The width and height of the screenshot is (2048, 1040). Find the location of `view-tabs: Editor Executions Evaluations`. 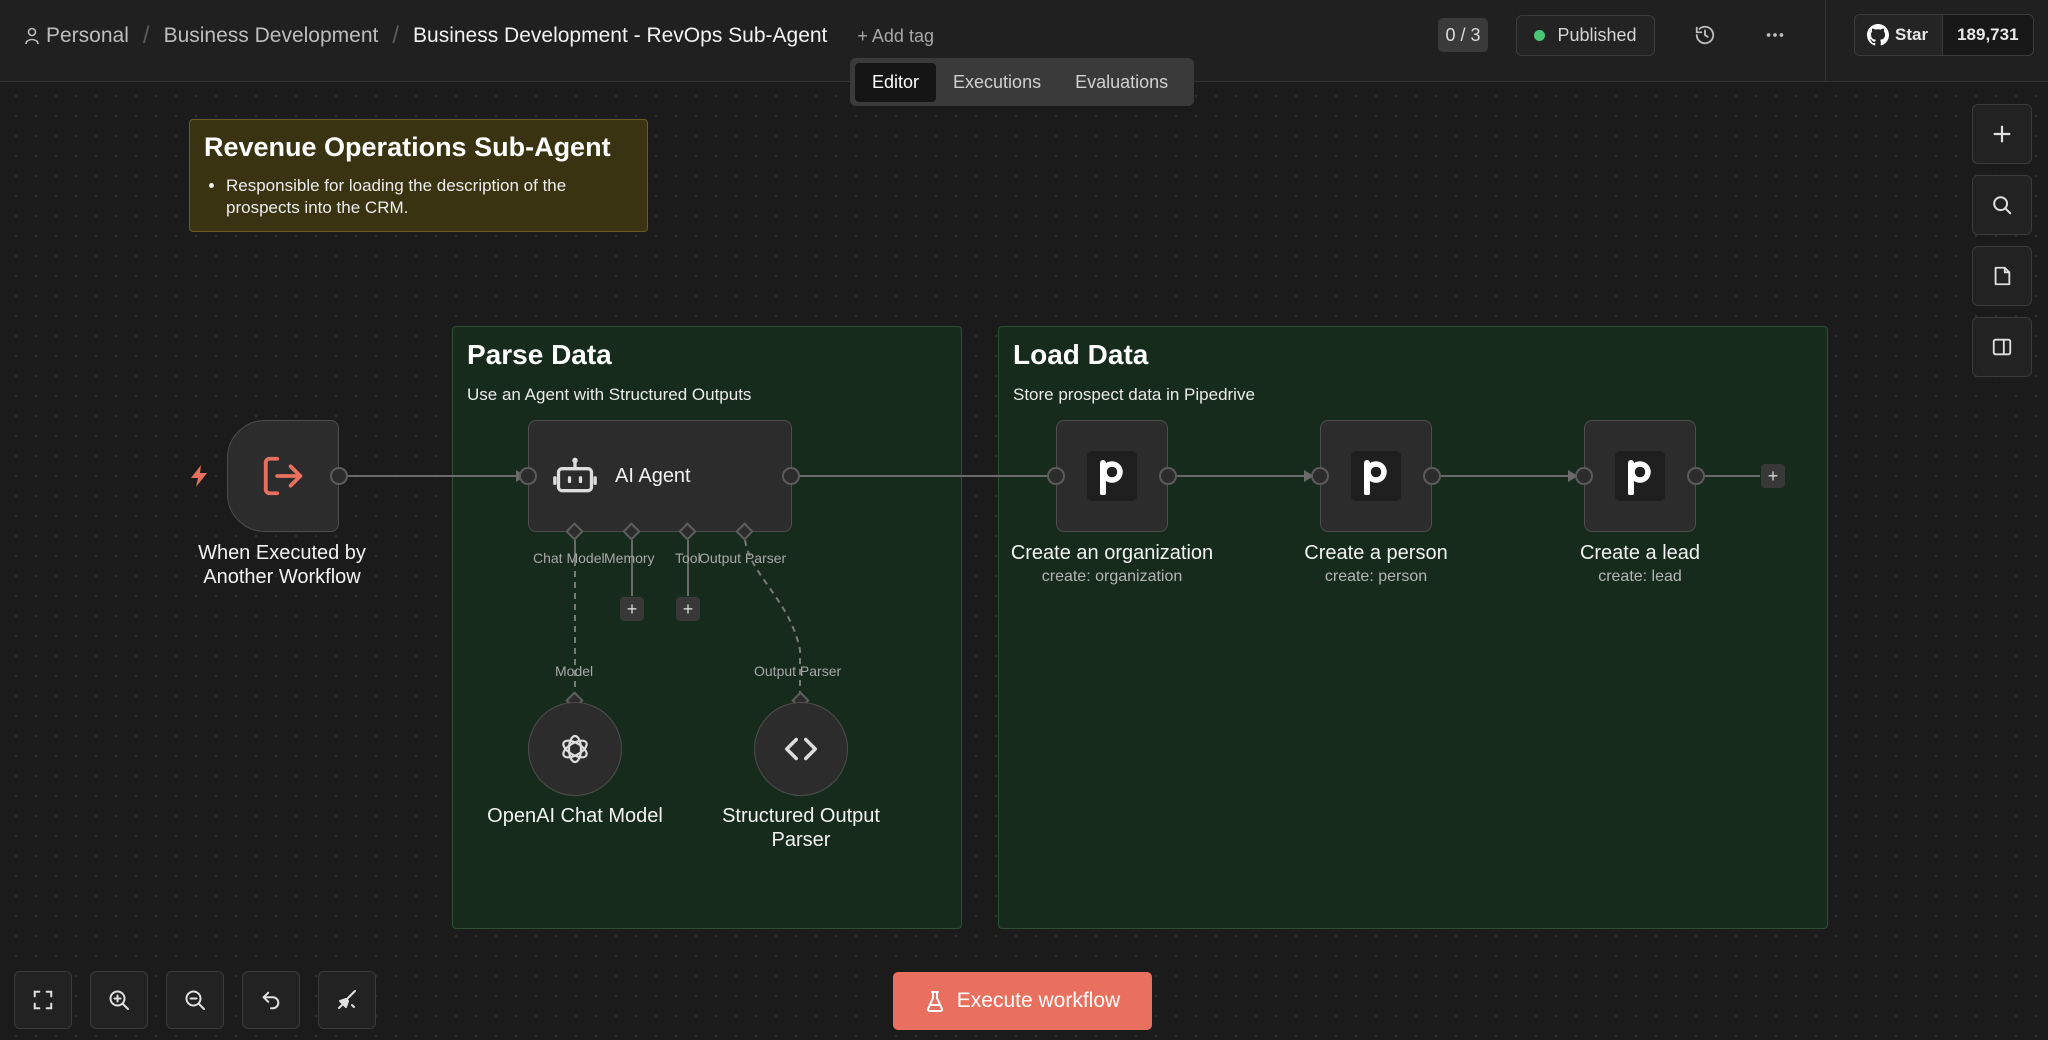

view-tabs: Editor Executions Evaluations is located at coordinates (1022, 82).